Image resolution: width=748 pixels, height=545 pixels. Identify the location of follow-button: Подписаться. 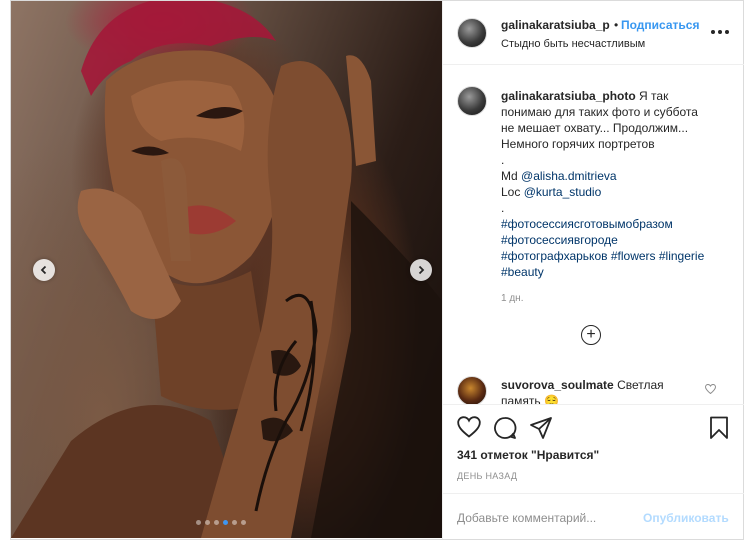
(660, 25).